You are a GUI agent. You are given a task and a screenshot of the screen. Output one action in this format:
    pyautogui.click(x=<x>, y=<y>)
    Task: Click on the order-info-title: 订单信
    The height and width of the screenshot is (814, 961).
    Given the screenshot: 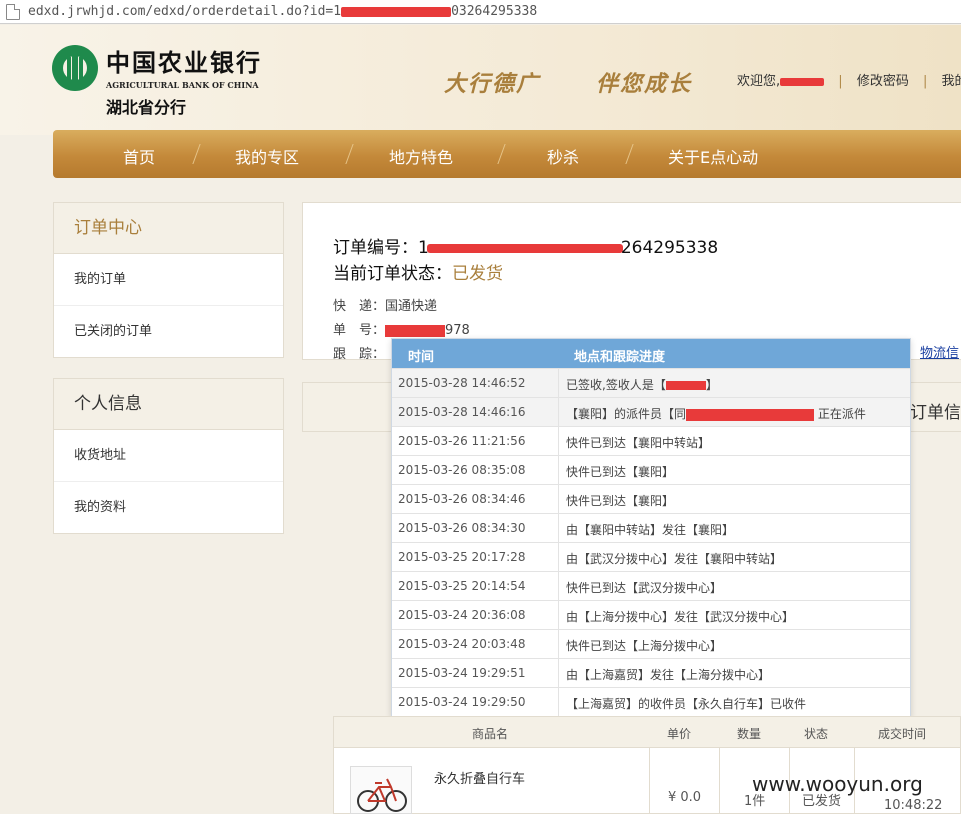 What is the action you would take?
    pyautogui.click(x=935, y=413)
    